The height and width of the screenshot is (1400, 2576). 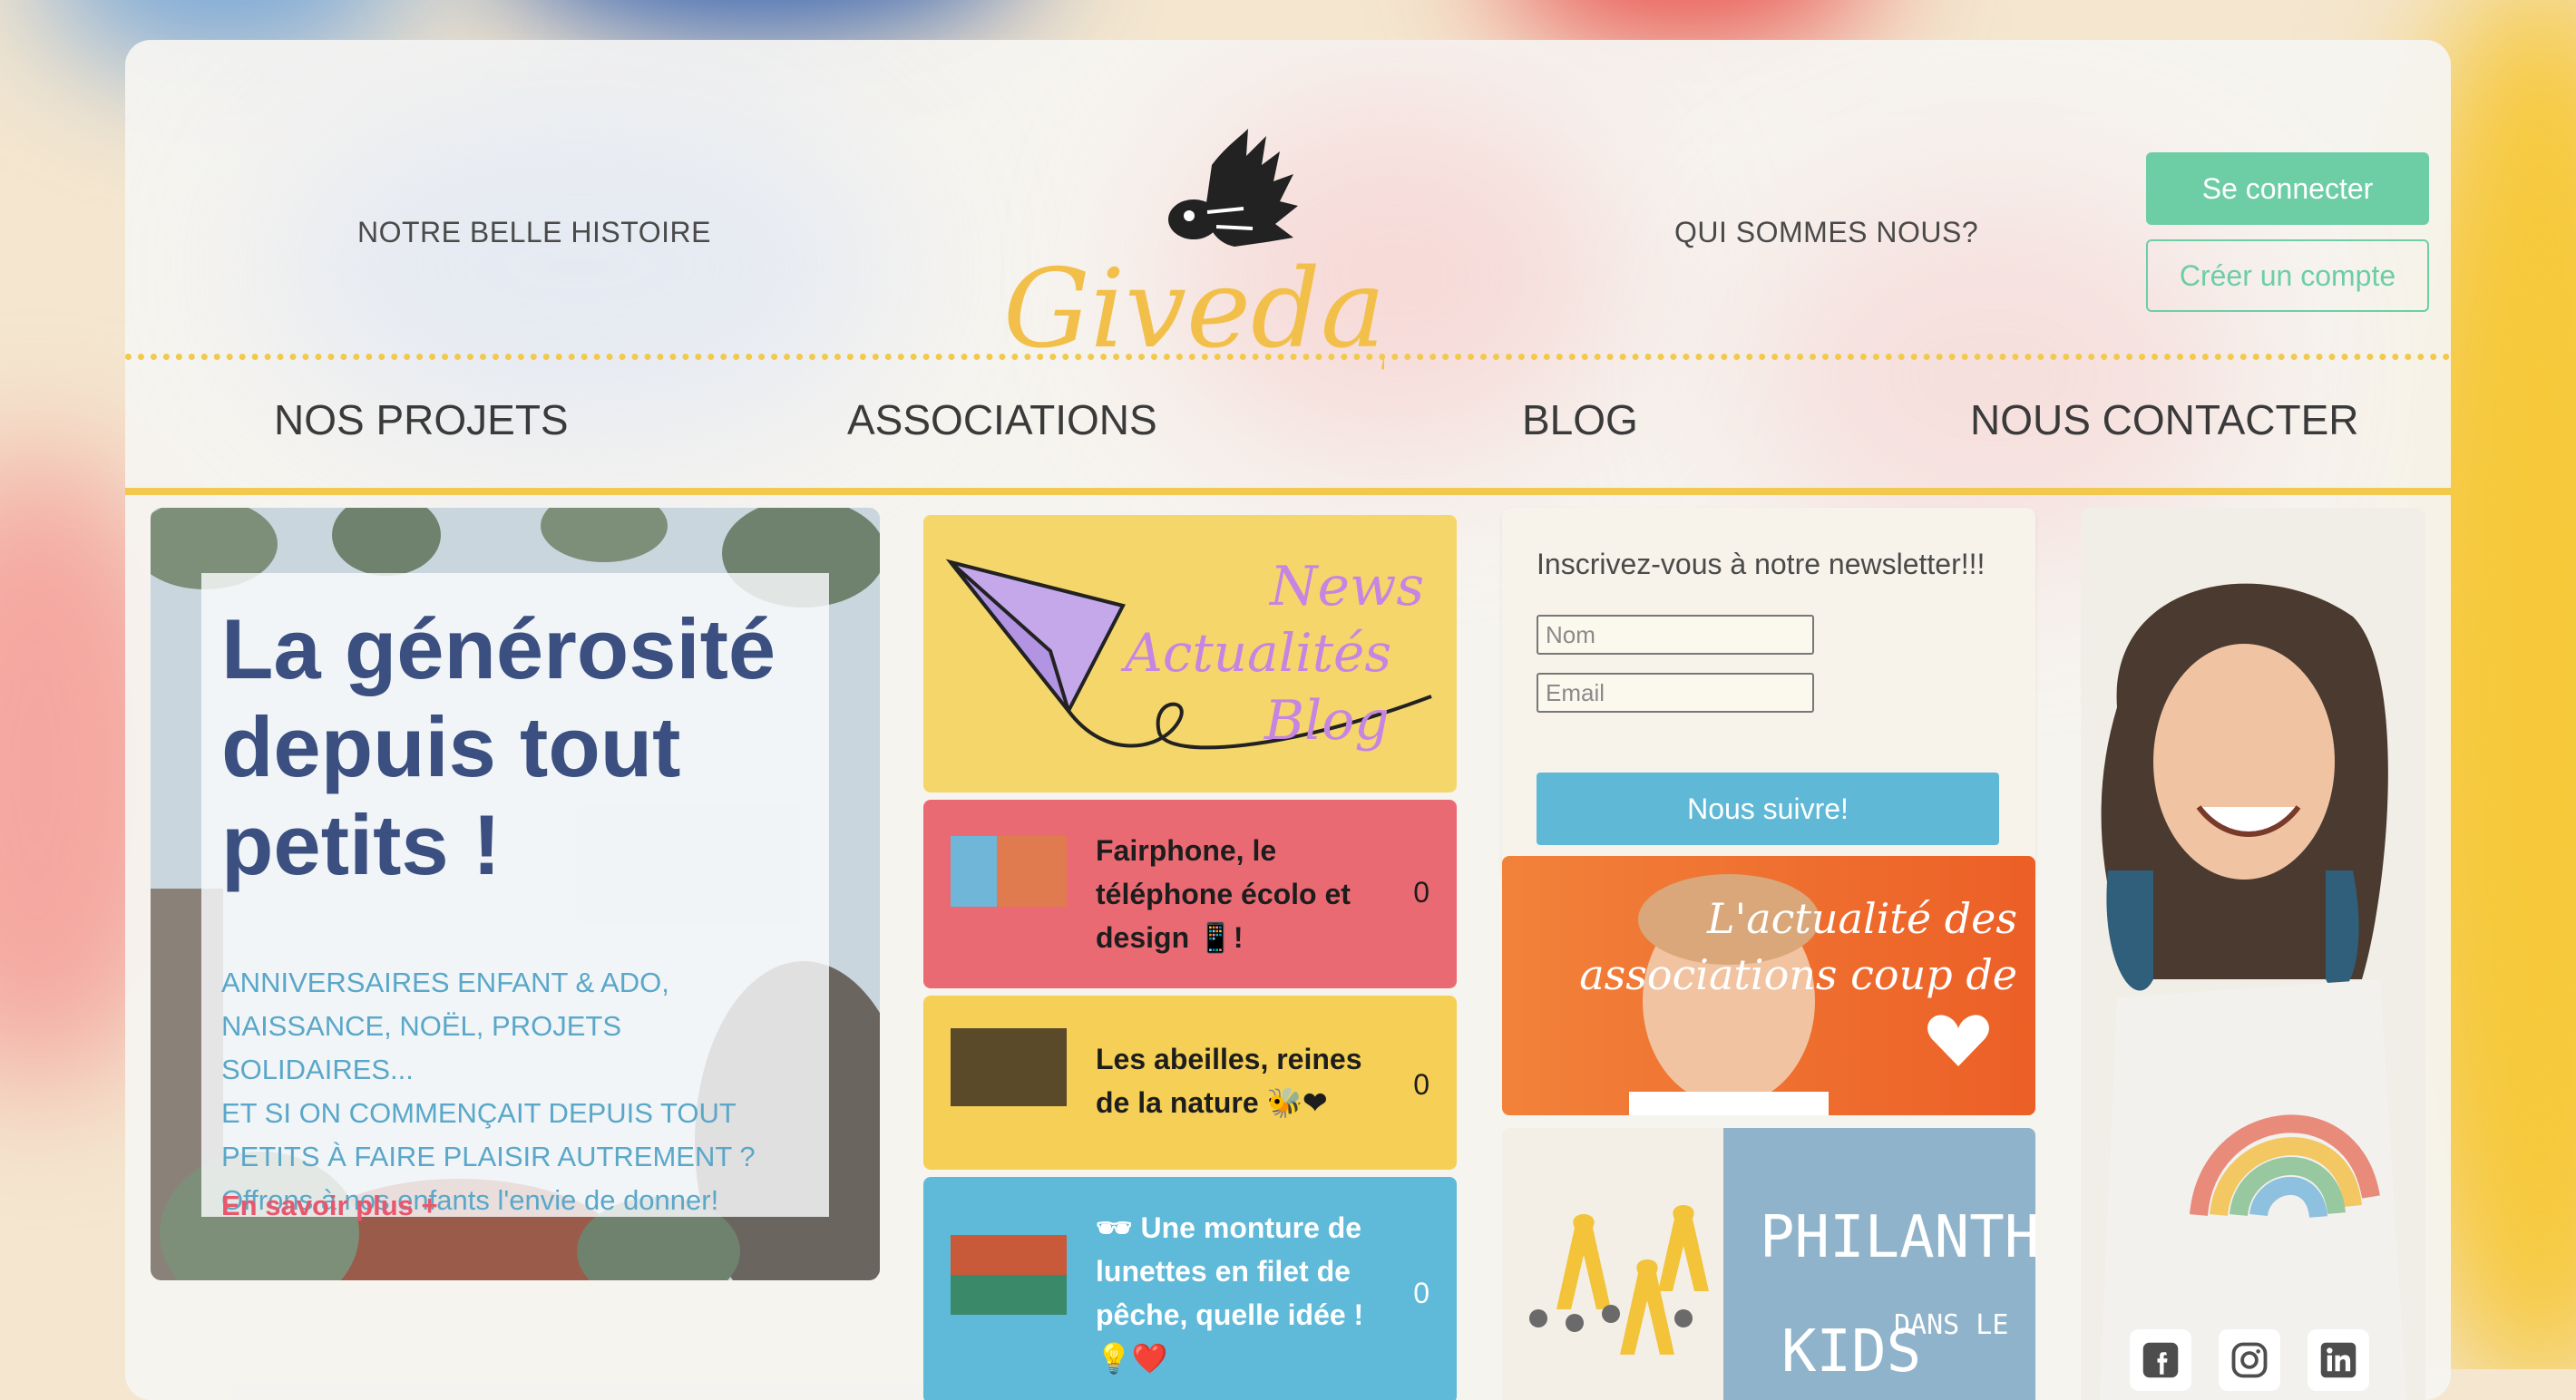 I want to click on post-title: Les abeilles, reines de la nature 🐝❤, so click(x=1229, y=1081).